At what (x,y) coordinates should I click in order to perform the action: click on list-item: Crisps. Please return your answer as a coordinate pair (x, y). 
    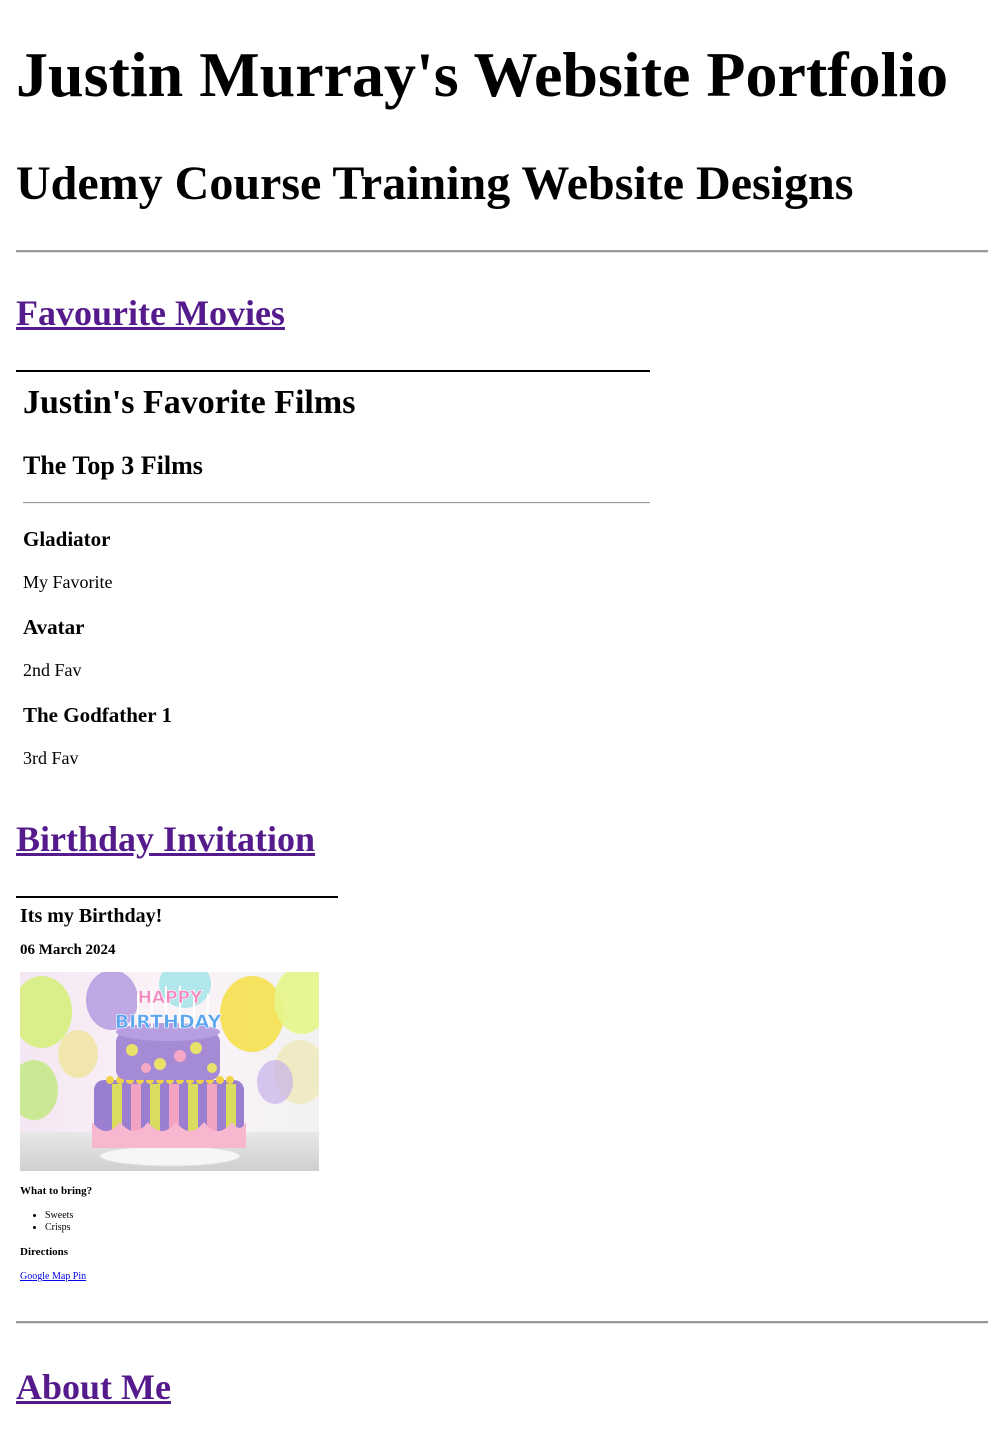
    Looking at the image, I should click on (59, 1228).